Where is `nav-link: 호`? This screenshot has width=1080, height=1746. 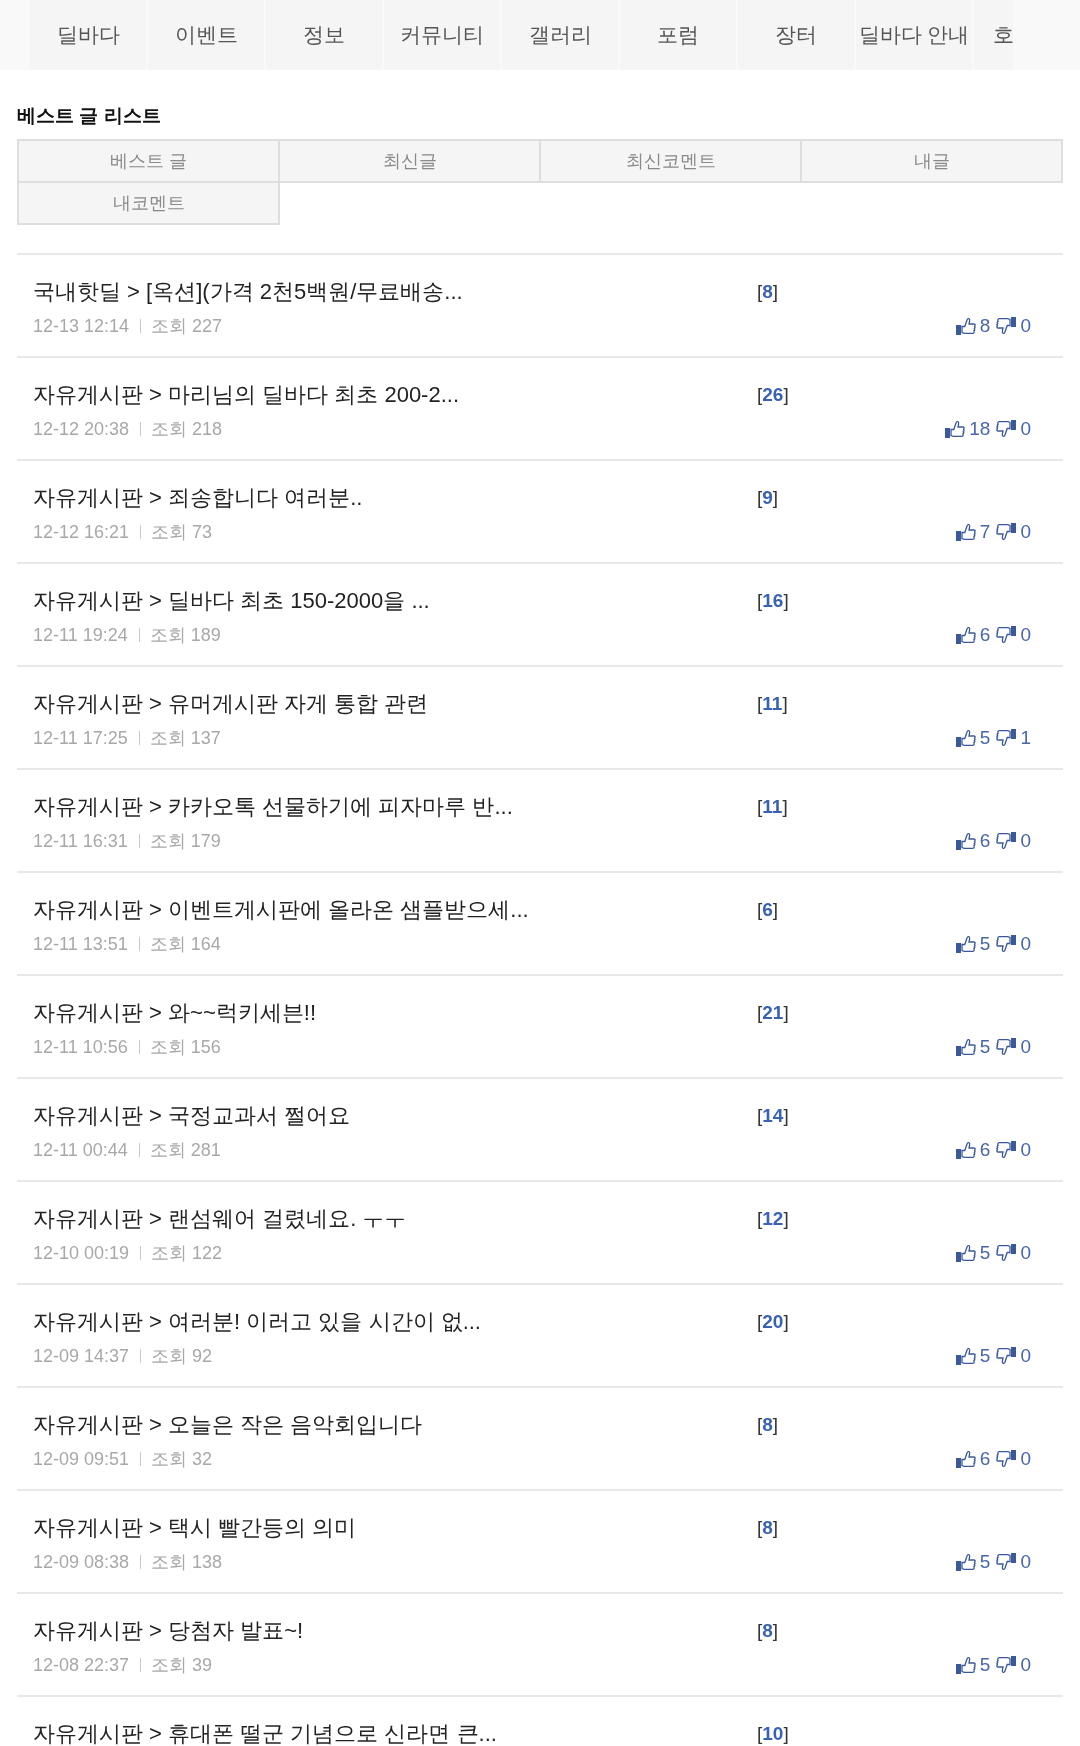 nav-link: 호 is located at coordinates (993, 35).